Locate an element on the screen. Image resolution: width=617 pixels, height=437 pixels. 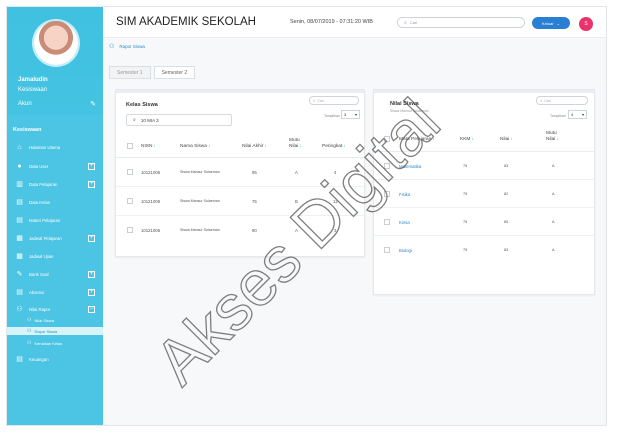
nisn-cell: 10121006 is located at coordinates (151, 172).